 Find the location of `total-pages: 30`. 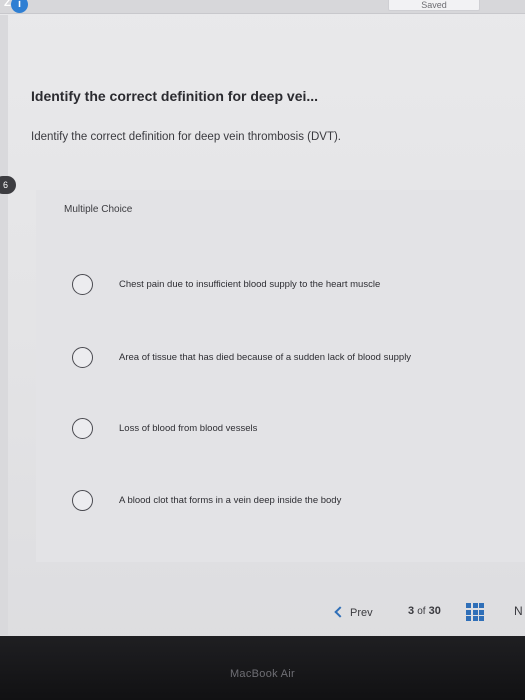

total-pages: 30 is located at coordinates (434, 611).